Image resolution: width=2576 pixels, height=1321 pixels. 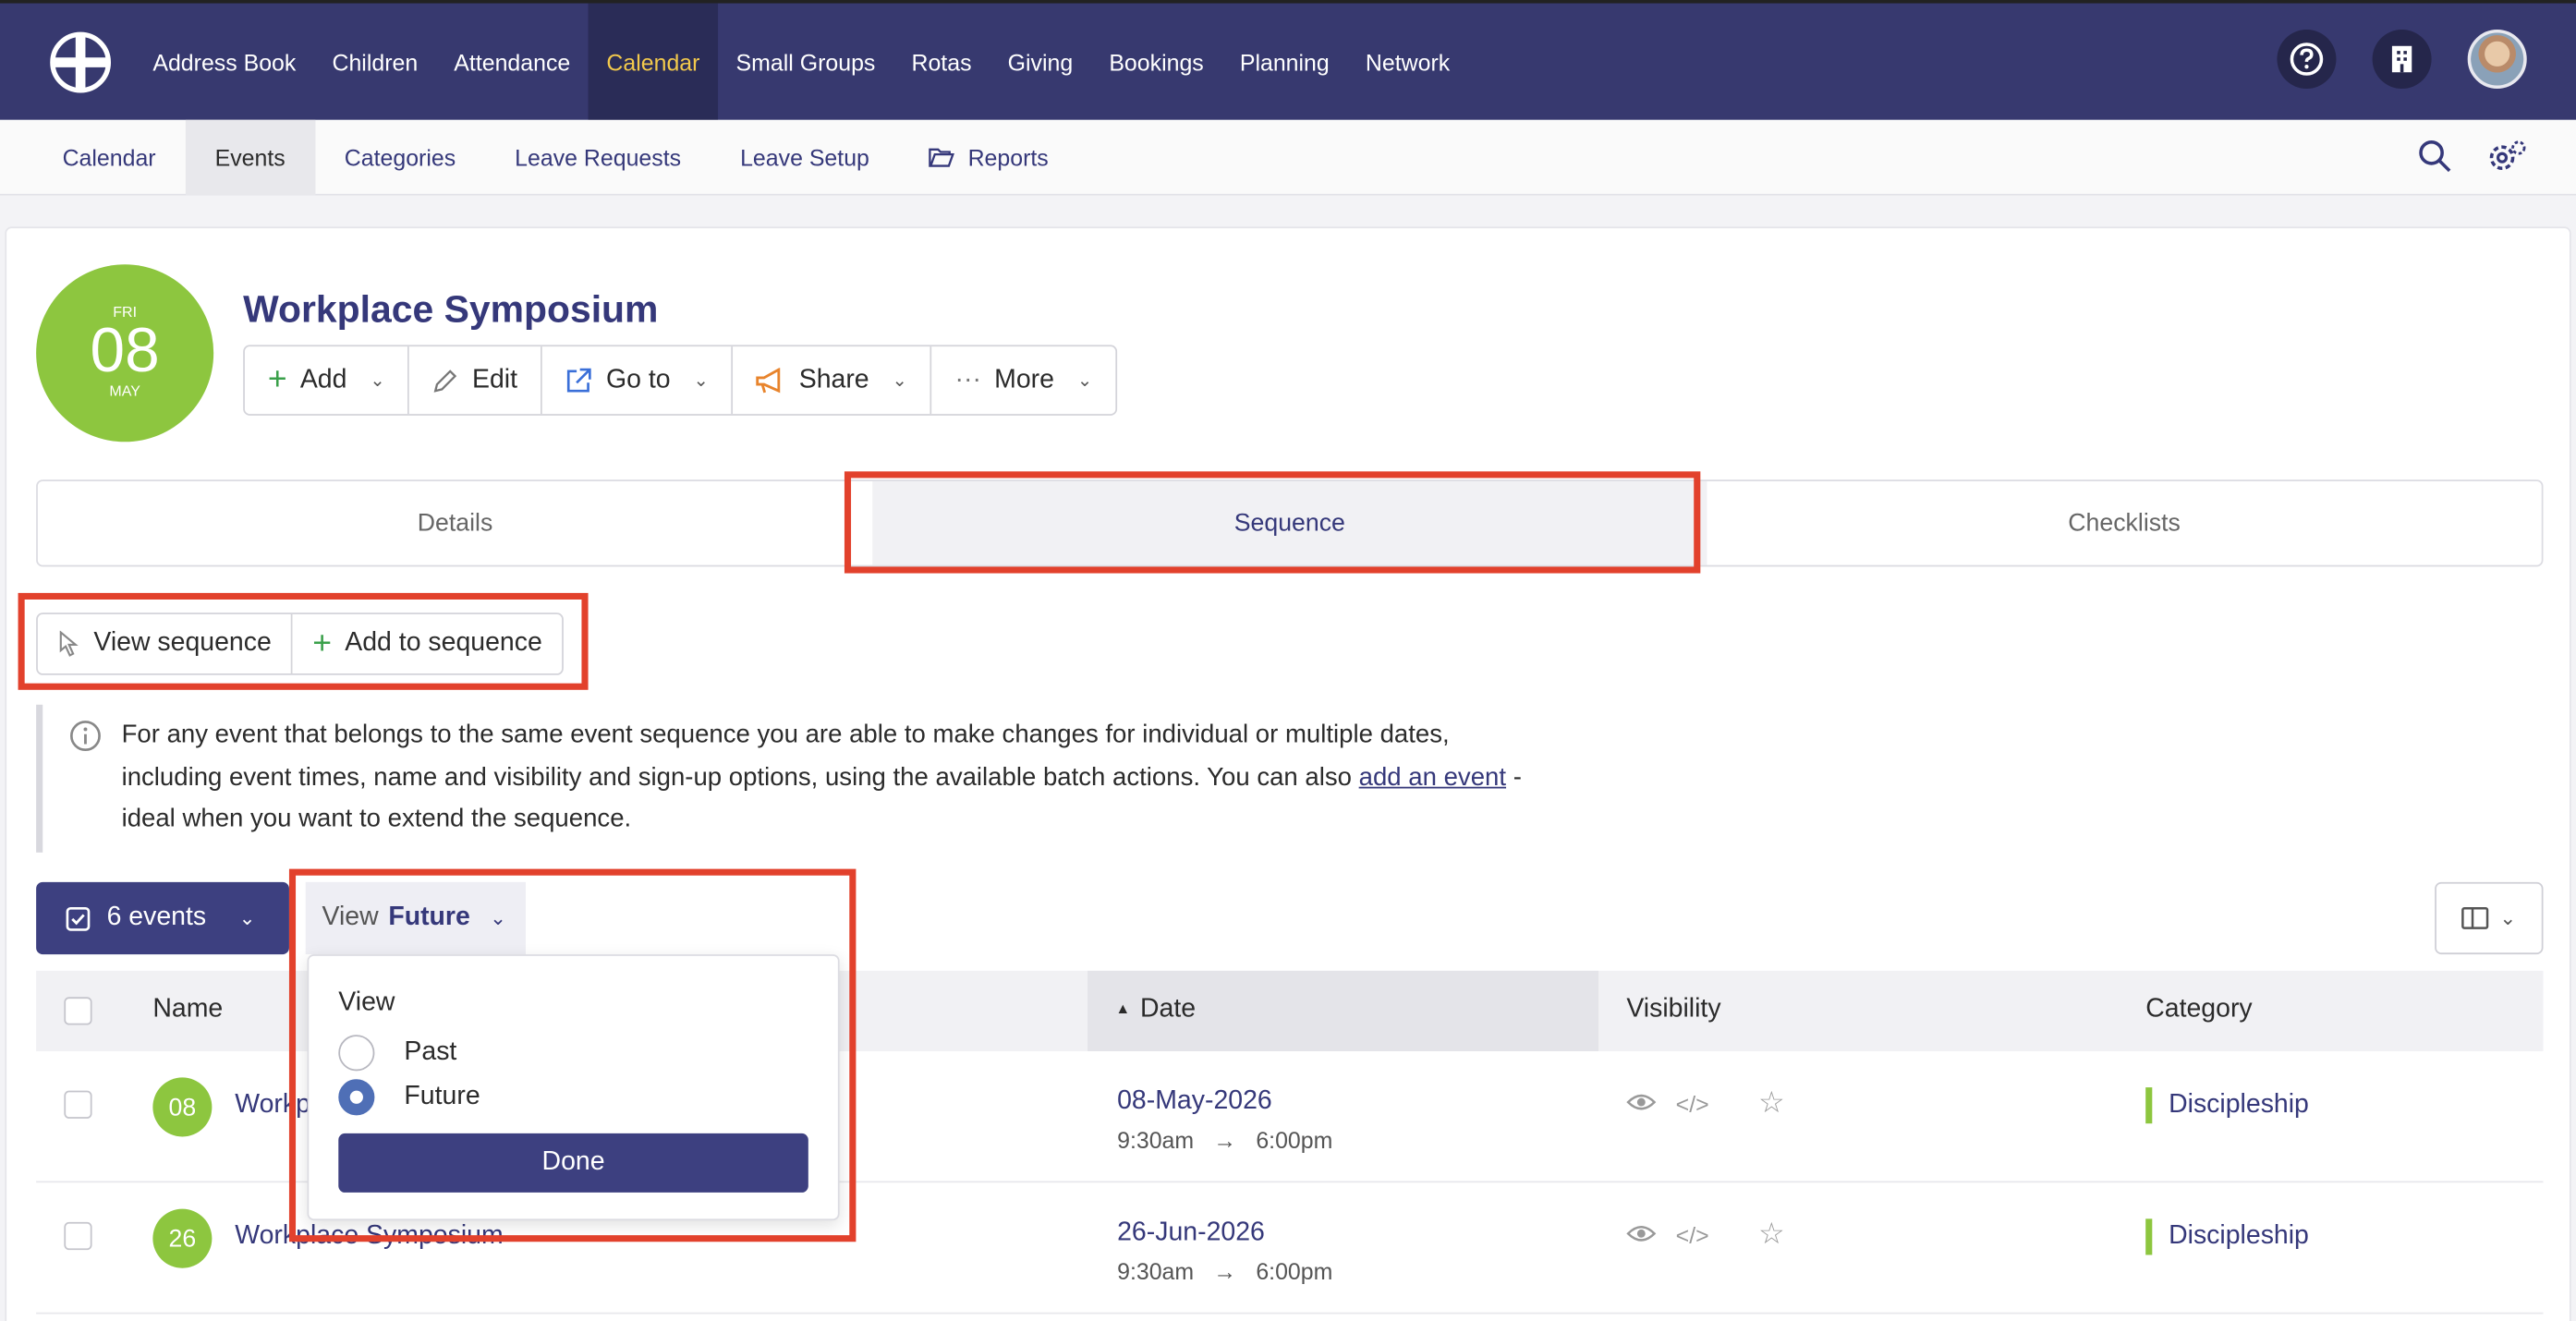 What do you see at coordinates (356, 1053) in the screenshot?
I see `radio-past` at bounding box center [356, 1053].